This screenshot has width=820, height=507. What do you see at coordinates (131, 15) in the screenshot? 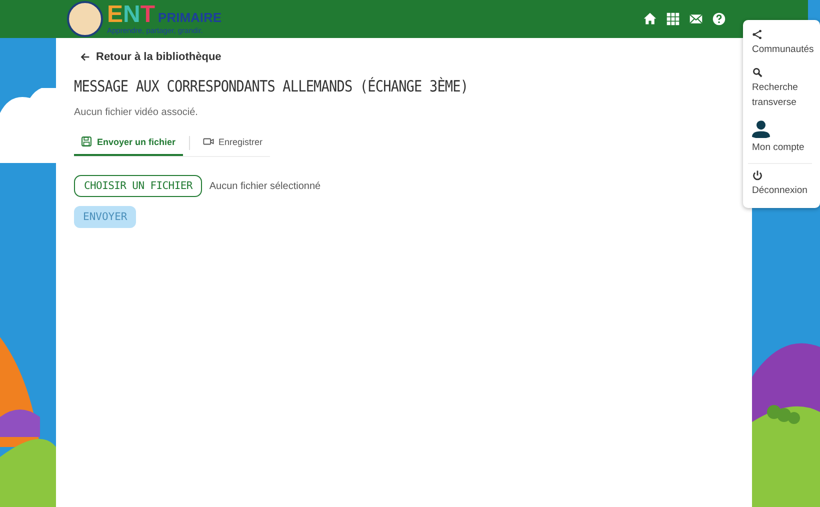
I see `logo-letters: ENT` at bounding box center [131, 15].